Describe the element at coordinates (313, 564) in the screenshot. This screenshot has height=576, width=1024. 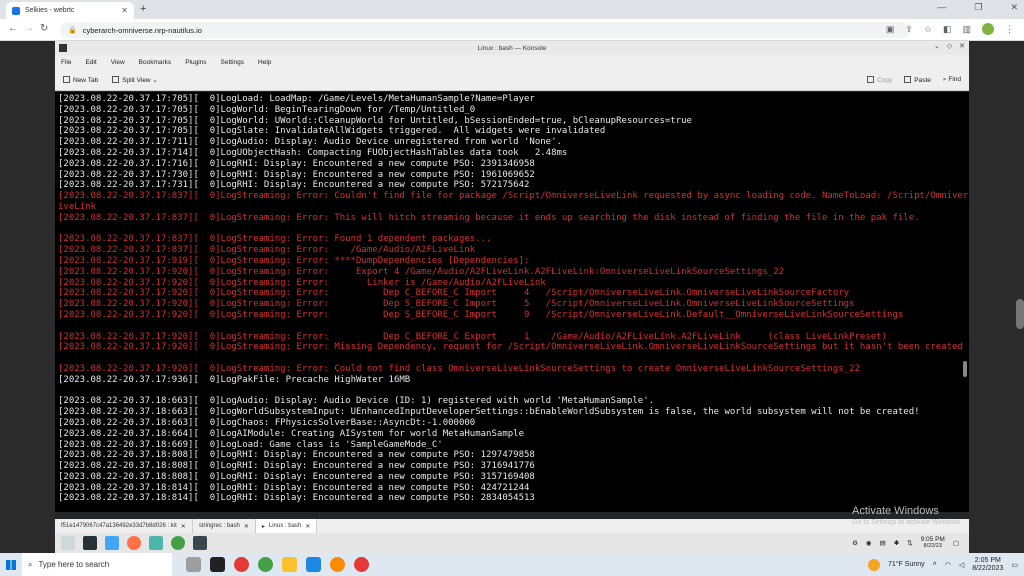
I see `vscode-icon` at that location.